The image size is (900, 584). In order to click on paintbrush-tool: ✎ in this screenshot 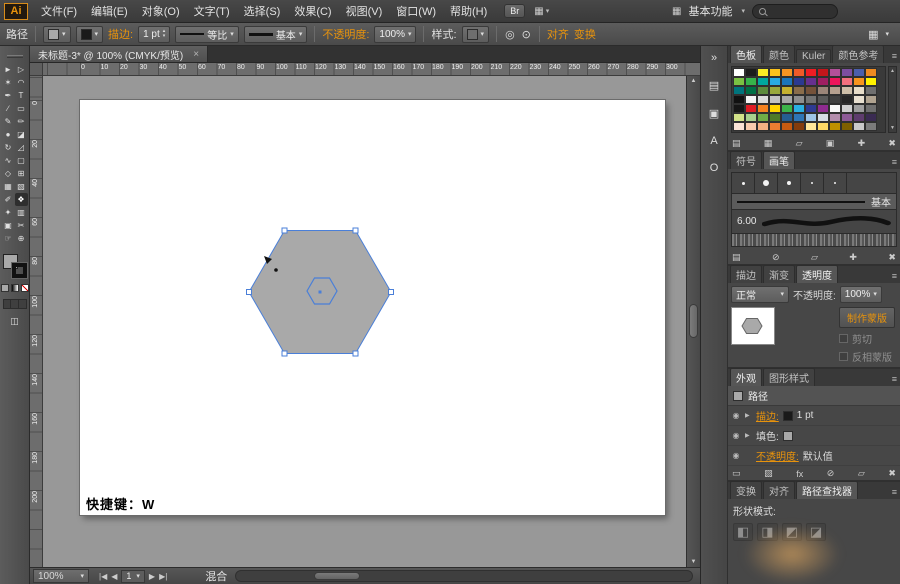, I will do `click(8, 121)`.